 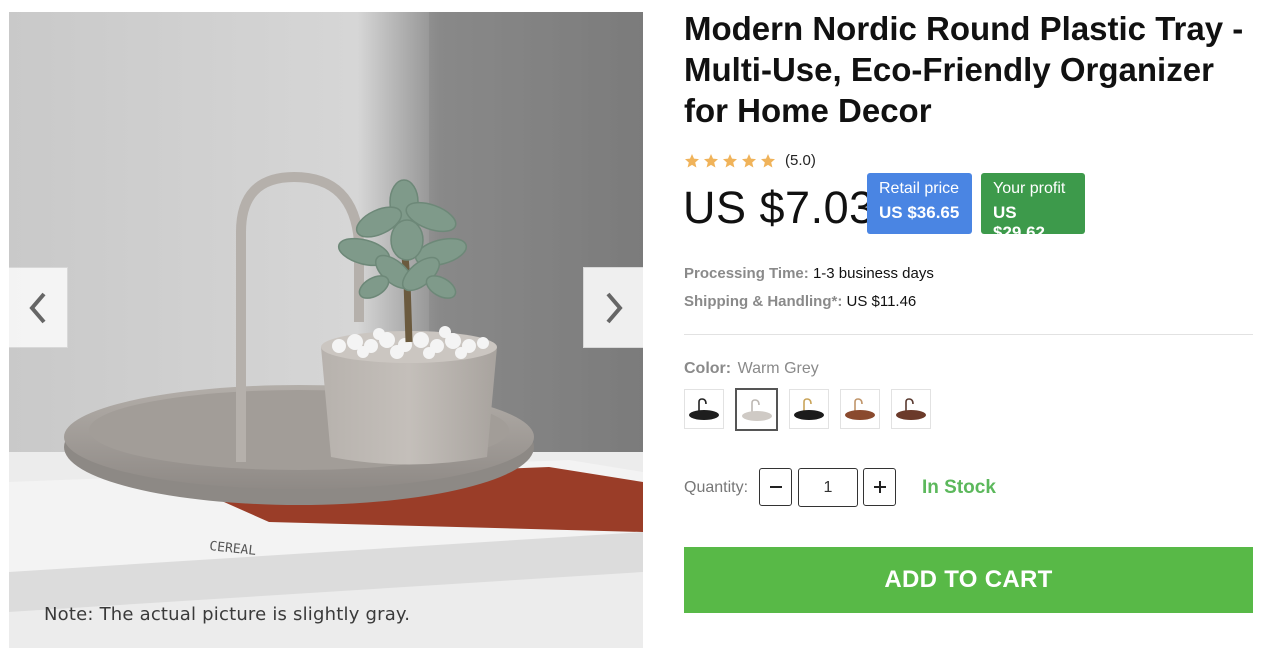 I want to click on color-swatch-brown, so click(x=911, y=409).